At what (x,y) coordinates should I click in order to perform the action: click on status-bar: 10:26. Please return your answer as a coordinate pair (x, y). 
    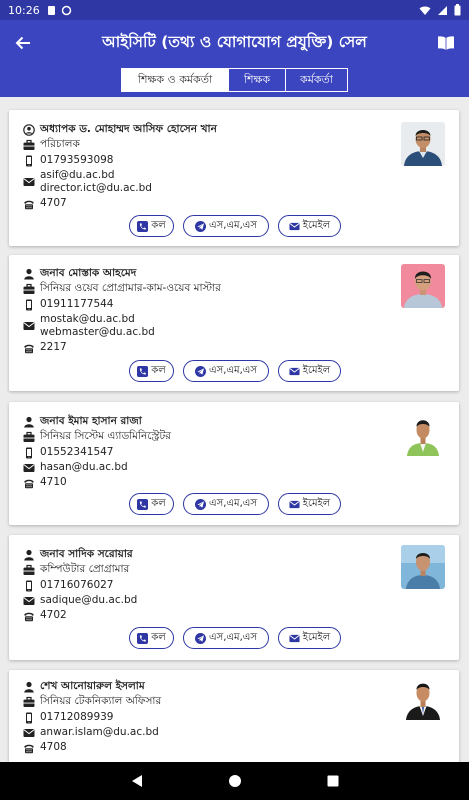
    Looking at the image, I should click on (234, 10).